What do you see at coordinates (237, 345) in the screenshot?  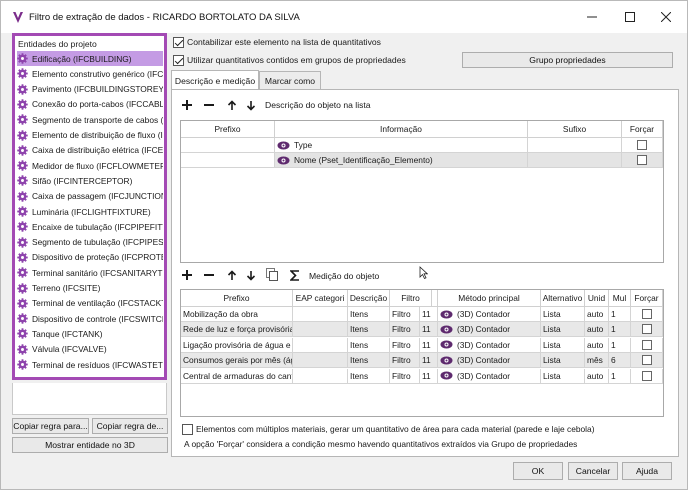 I see `measurement-cell-prefix: Ligação provisória de água e e` at bounding box center [237, 345].